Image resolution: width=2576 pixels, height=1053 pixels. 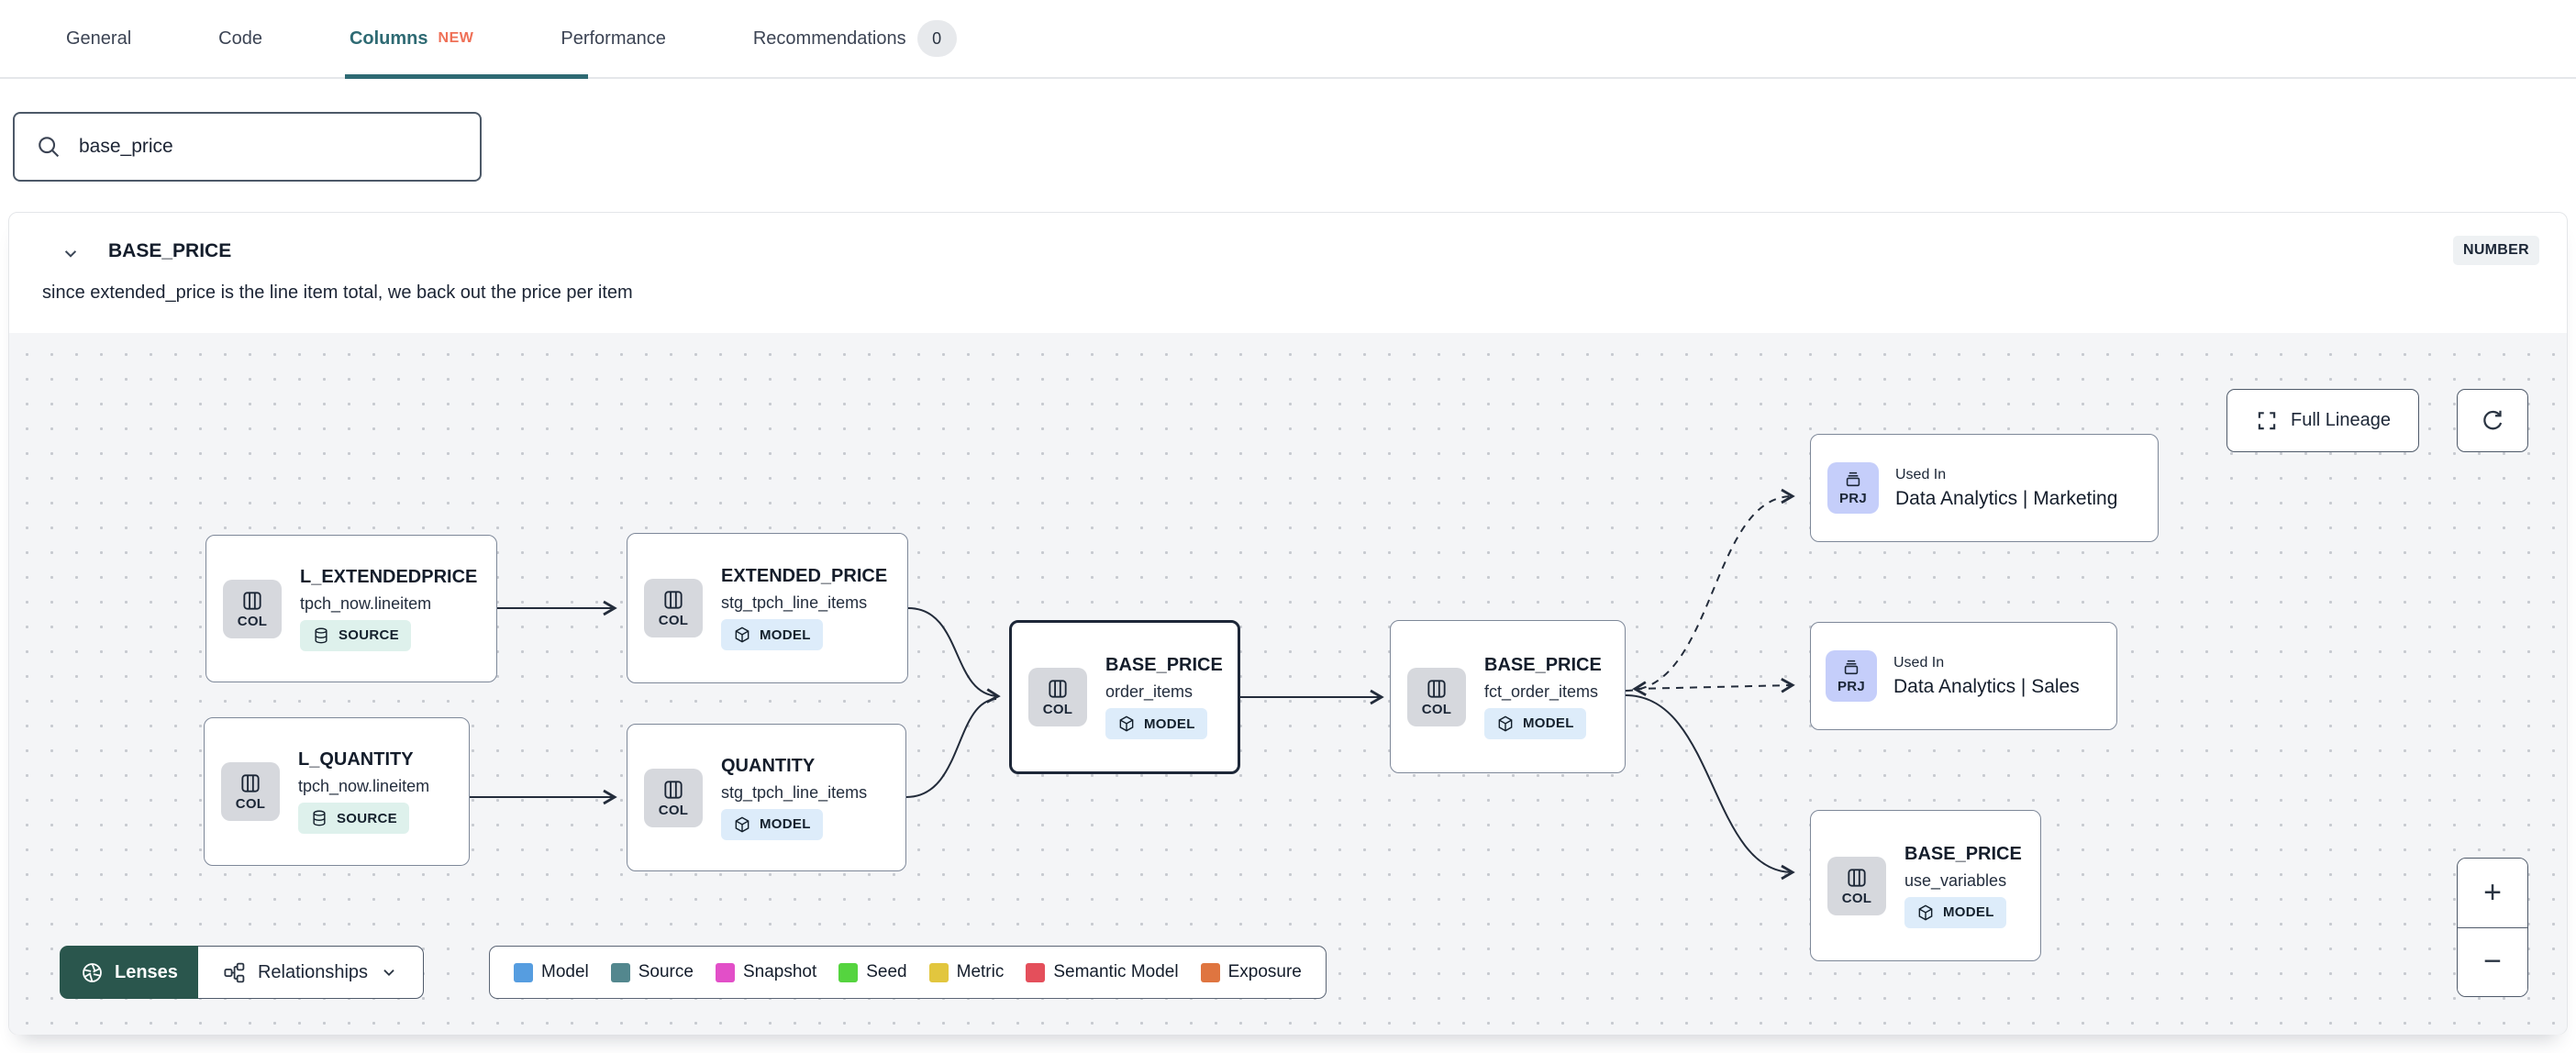 What do you see at coordinates (2495, 250) in the screenshot?
I see `column-type-badge: NUMBER` at bounding box center [2495, 250].